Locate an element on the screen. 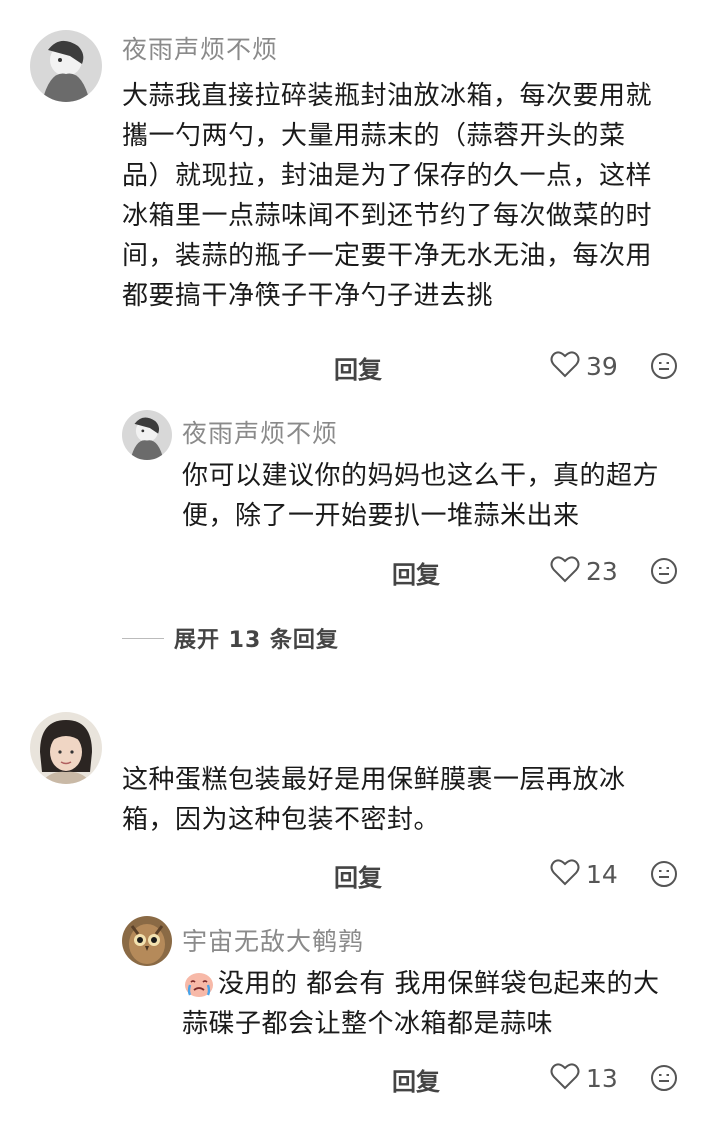  like-count: 13 is located at coordinates (602, 1078).